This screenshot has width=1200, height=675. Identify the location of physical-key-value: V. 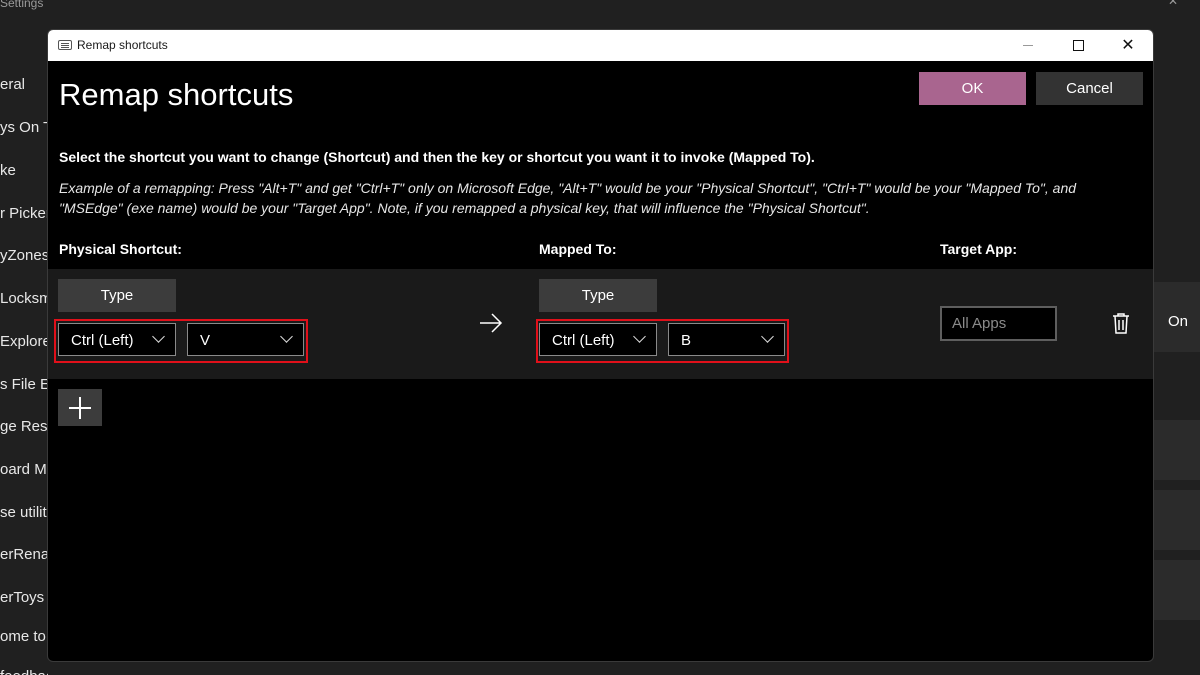
(205, 340).